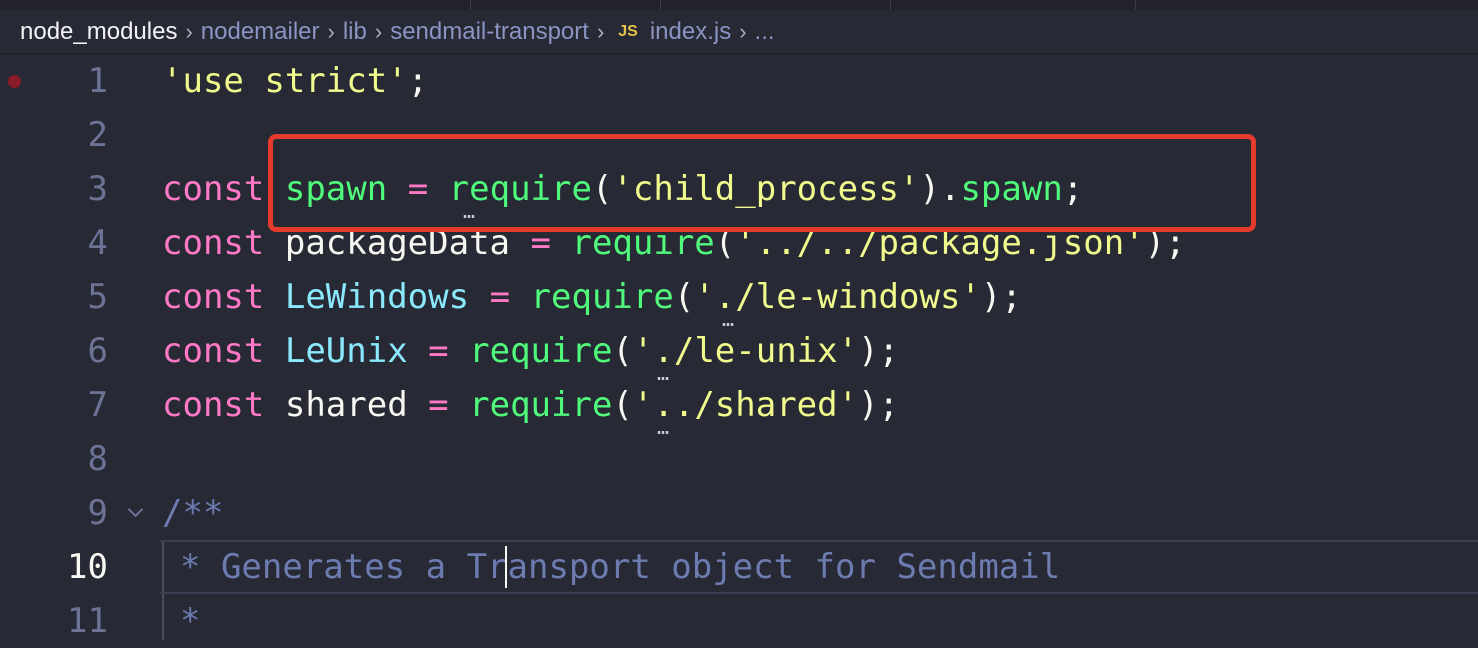 This screenshot has height=648, width=1478. I want to click on code-text: 'use strict';, so click(295, 81).